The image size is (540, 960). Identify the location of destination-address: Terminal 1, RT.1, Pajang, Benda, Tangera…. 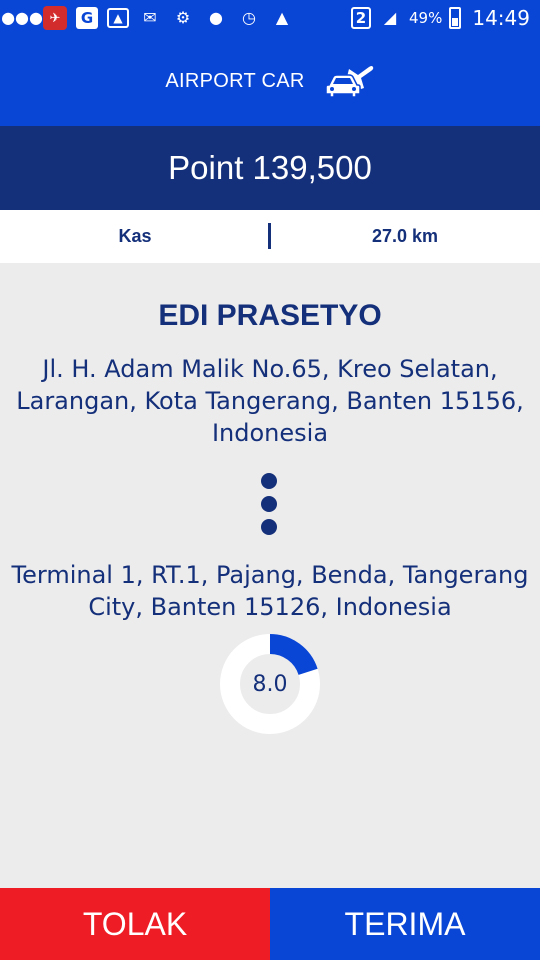
(270, 591).